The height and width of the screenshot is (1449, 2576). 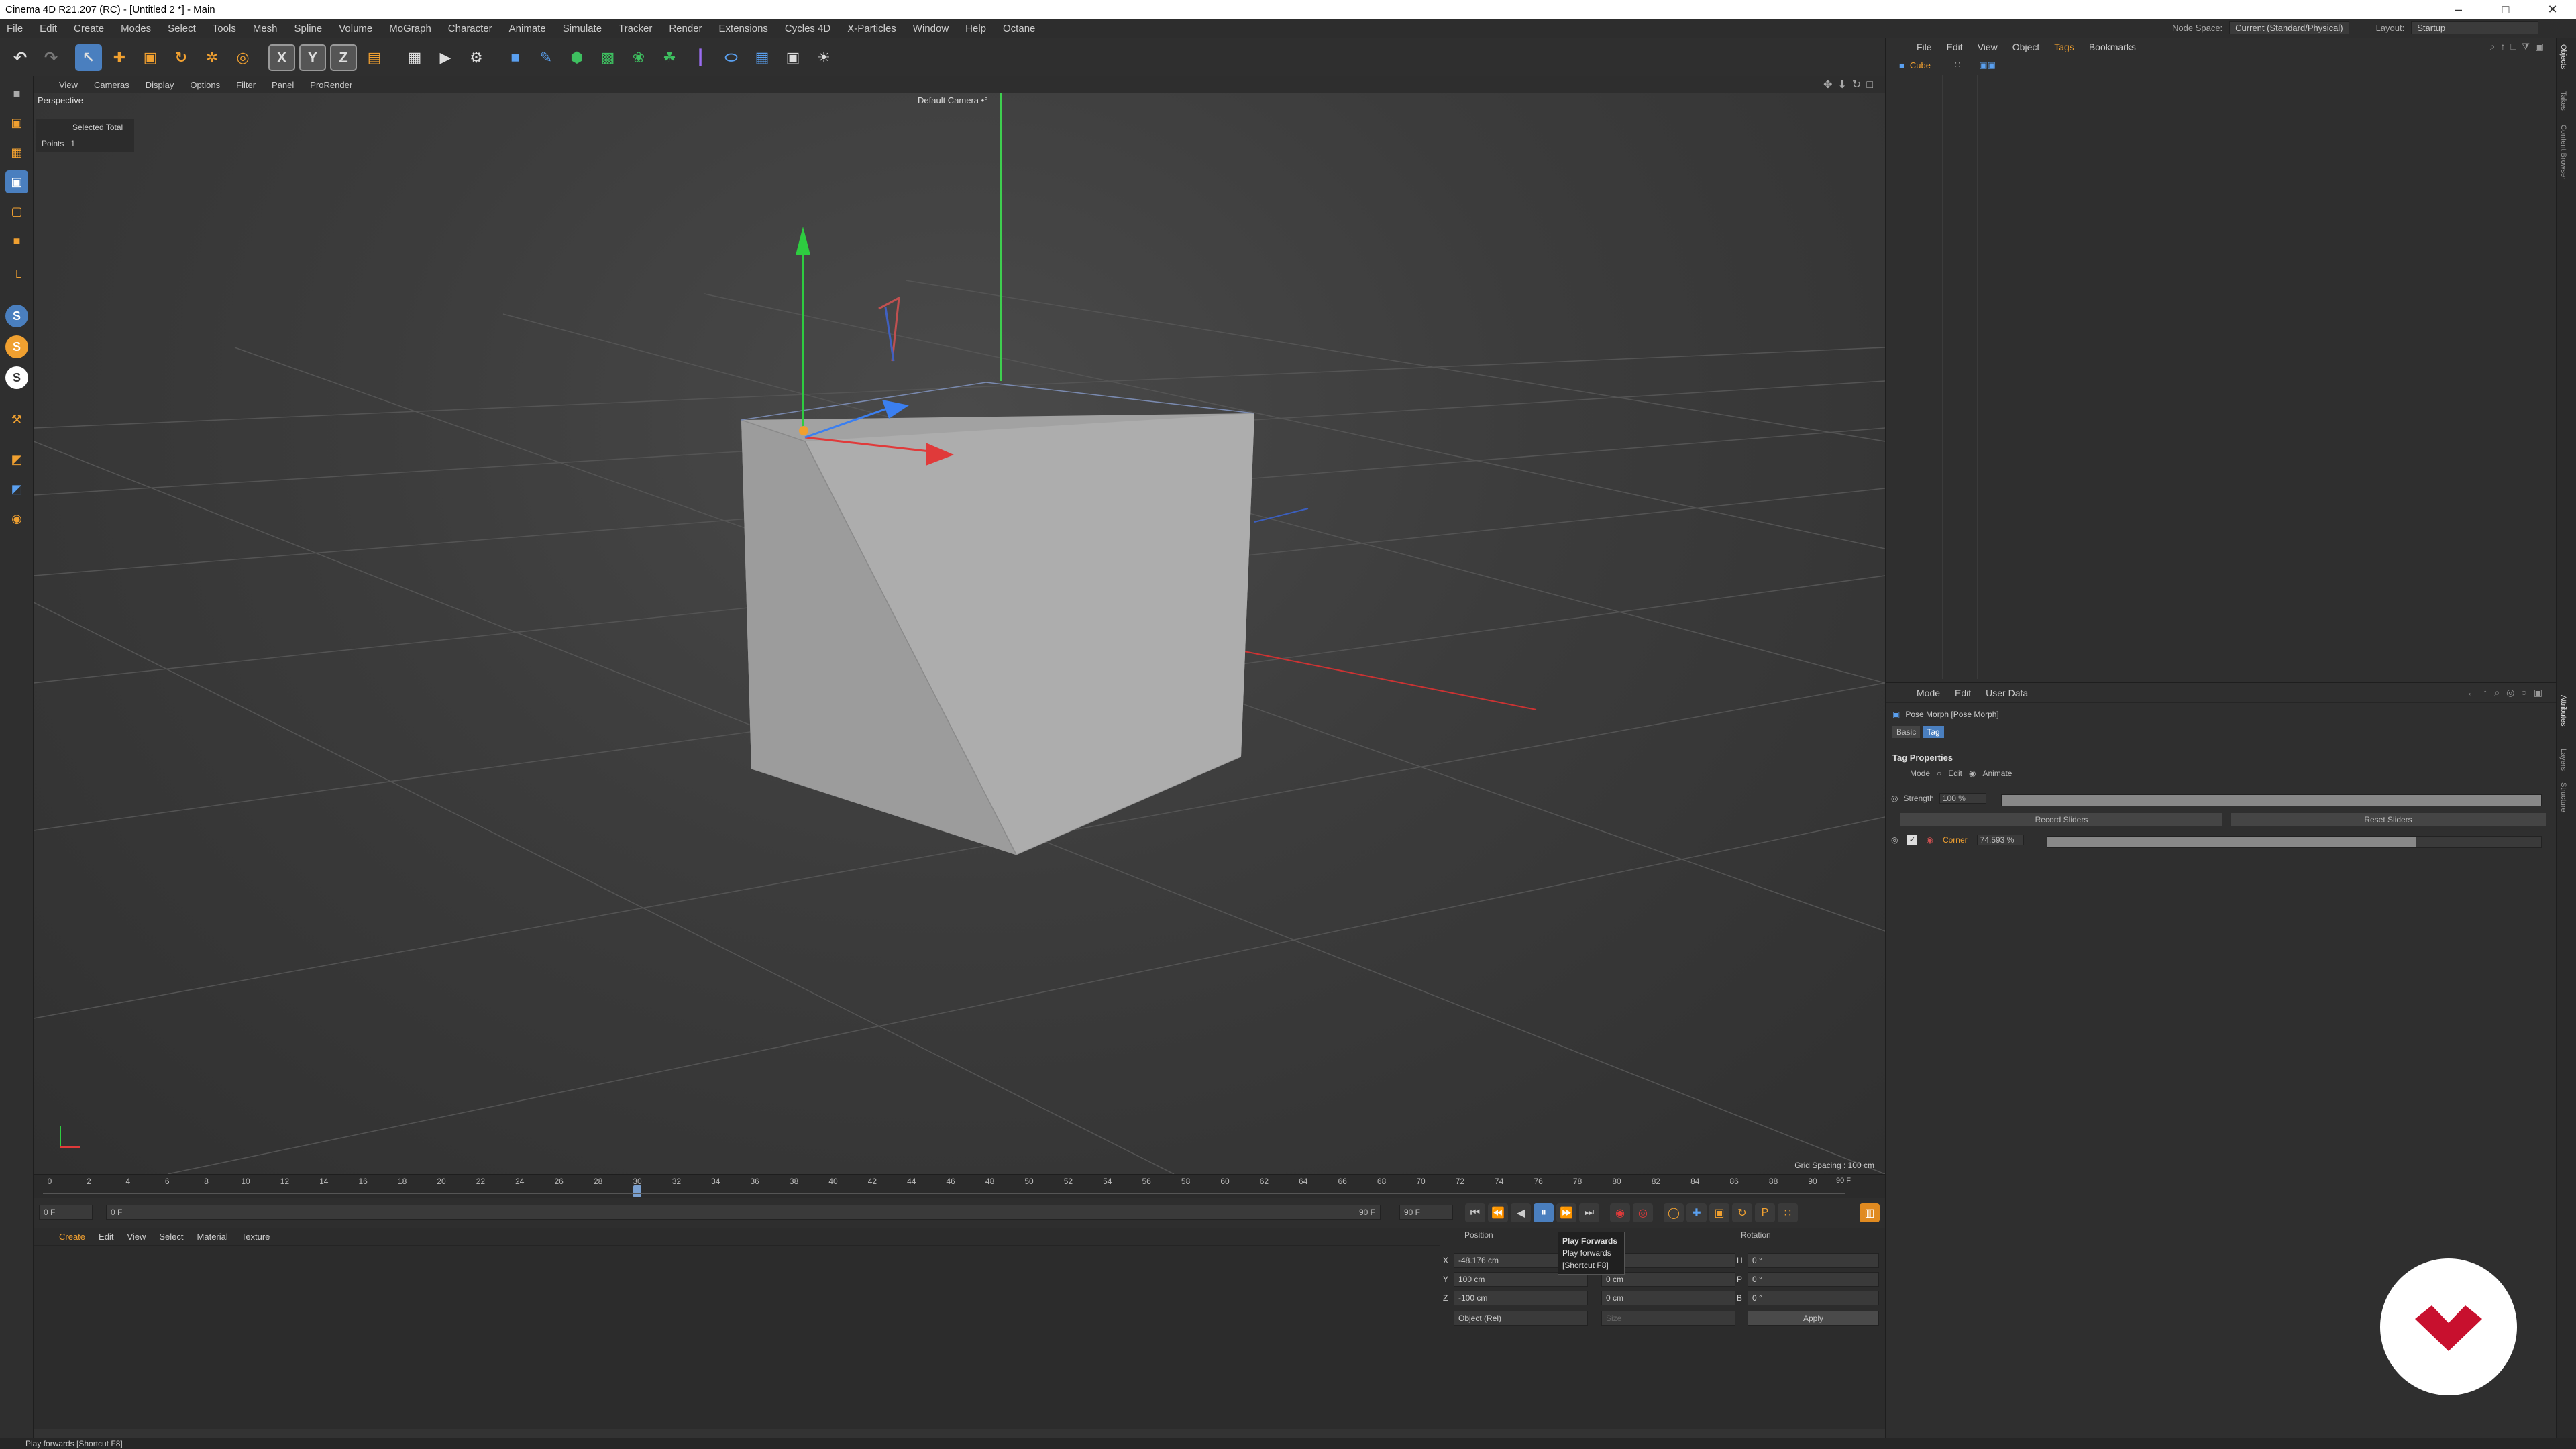 I want to click on object-name: Cube, so click(x=1920, y=65).